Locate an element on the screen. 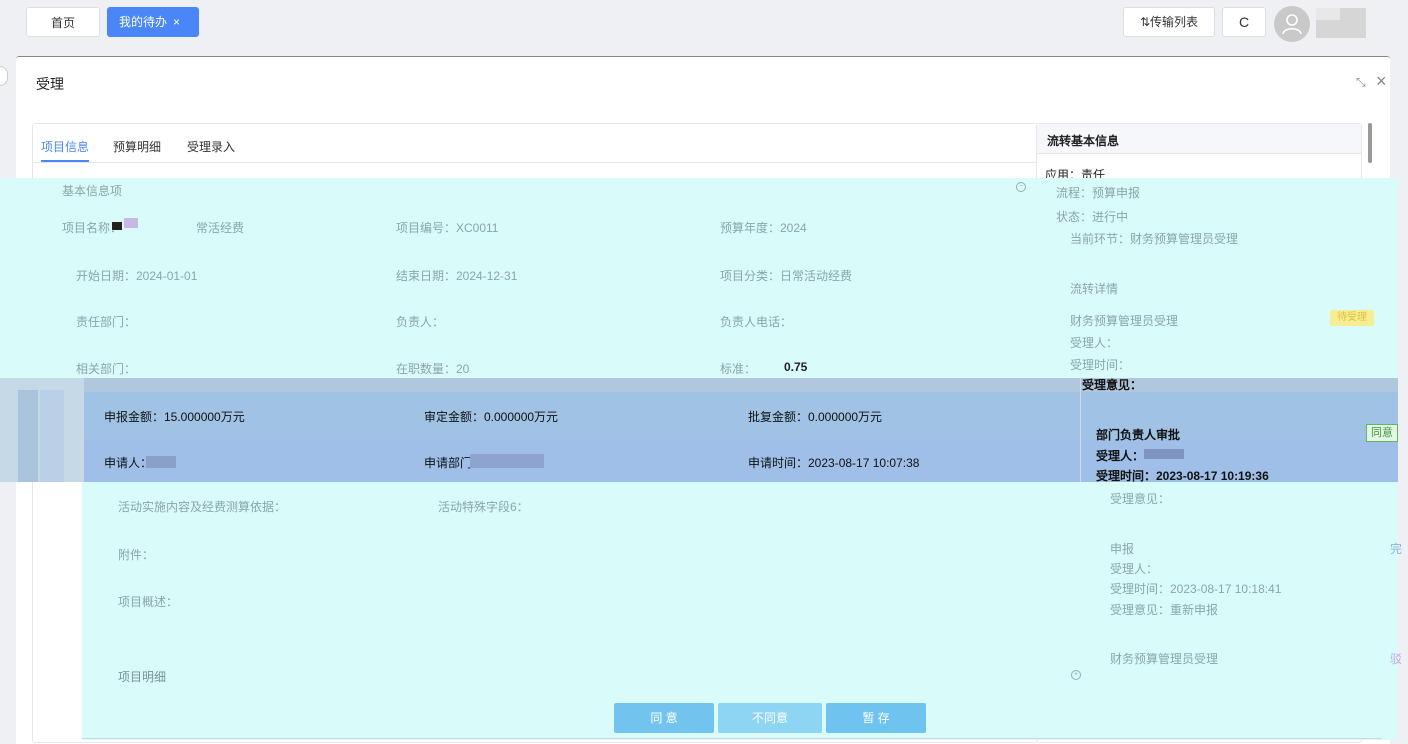 This screenshot has height=744, width=1408. phone: 负责人电话： is located at coordinates (756, 322).